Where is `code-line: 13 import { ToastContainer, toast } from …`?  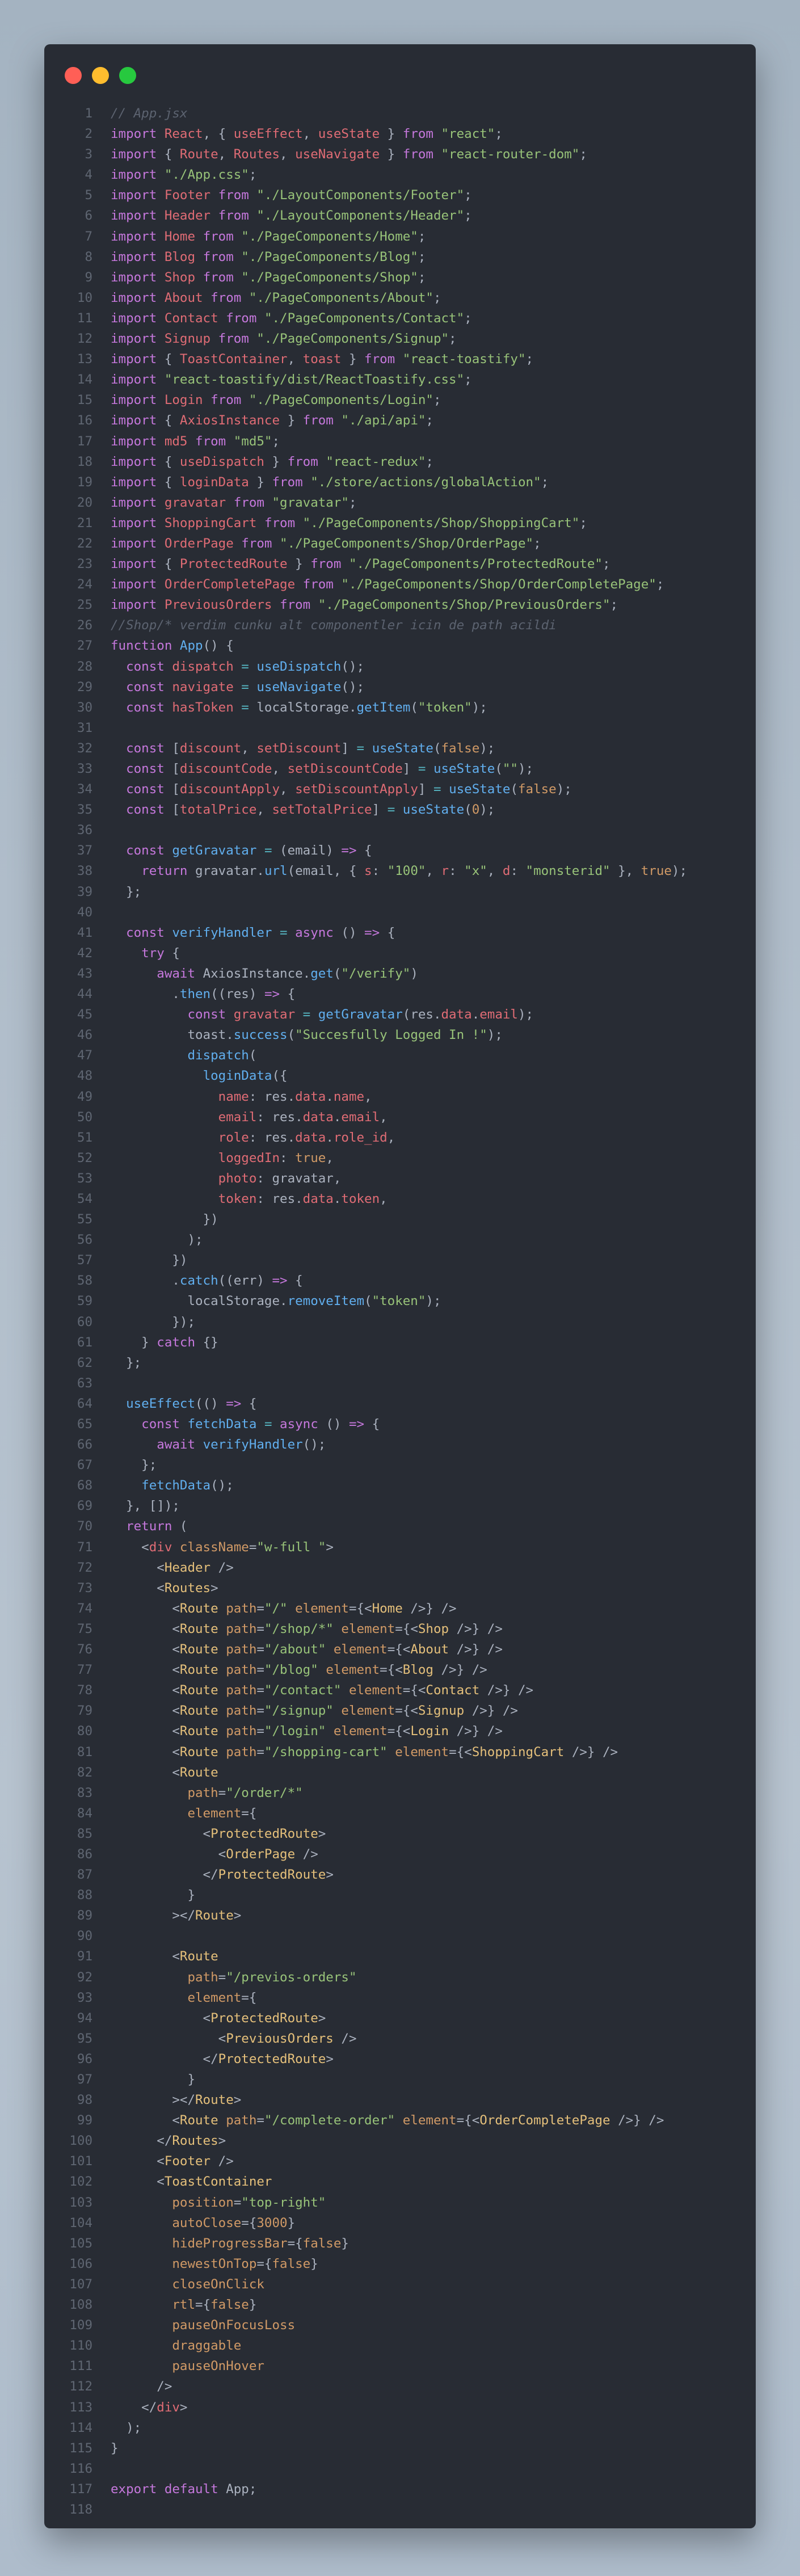
code-line: 13 import { ToastContainer, toast } from … is located at coordinates (400, 359).